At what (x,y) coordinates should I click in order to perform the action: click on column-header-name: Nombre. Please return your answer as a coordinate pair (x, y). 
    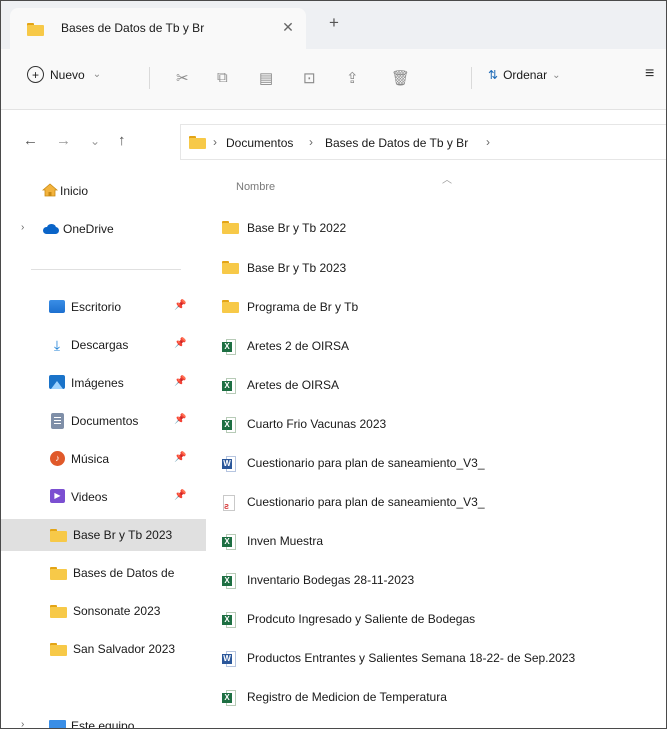
    Looking at the image, I should click on (255, 187).